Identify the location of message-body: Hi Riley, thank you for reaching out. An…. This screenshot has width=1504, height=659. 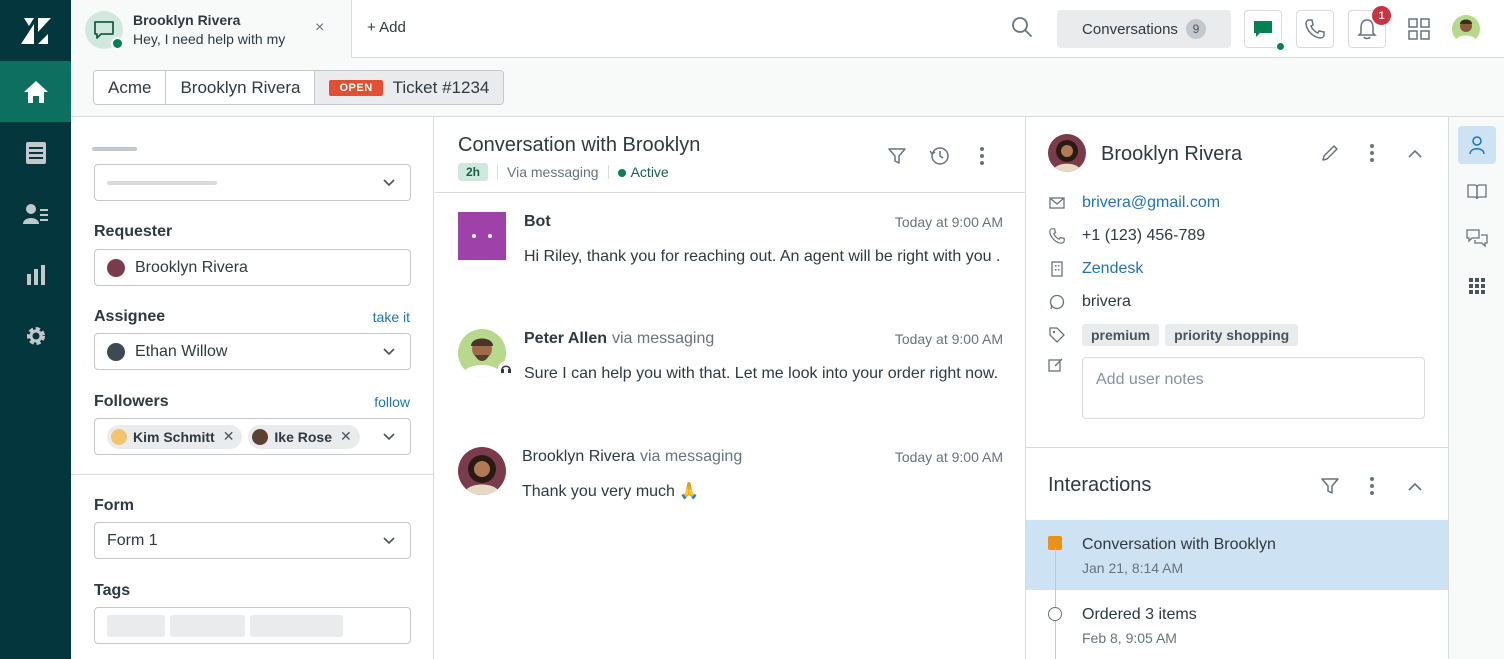
(762, 256).